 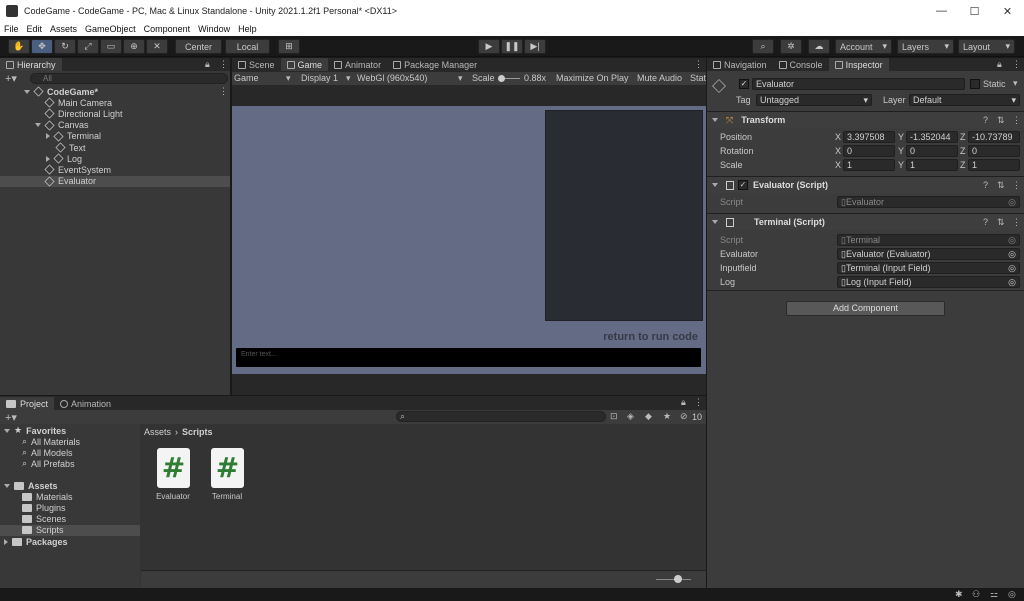 I want to click on transform-x-field: 3.397508, so click(x=869, y=137).